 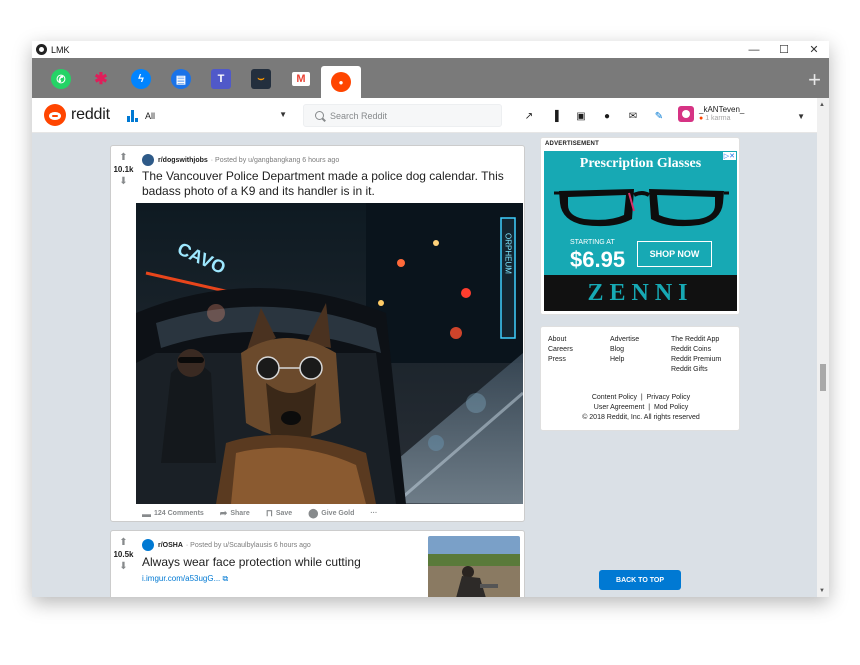 I want to click on scroll-down-icon: ▼, so click(x=822, y=591).